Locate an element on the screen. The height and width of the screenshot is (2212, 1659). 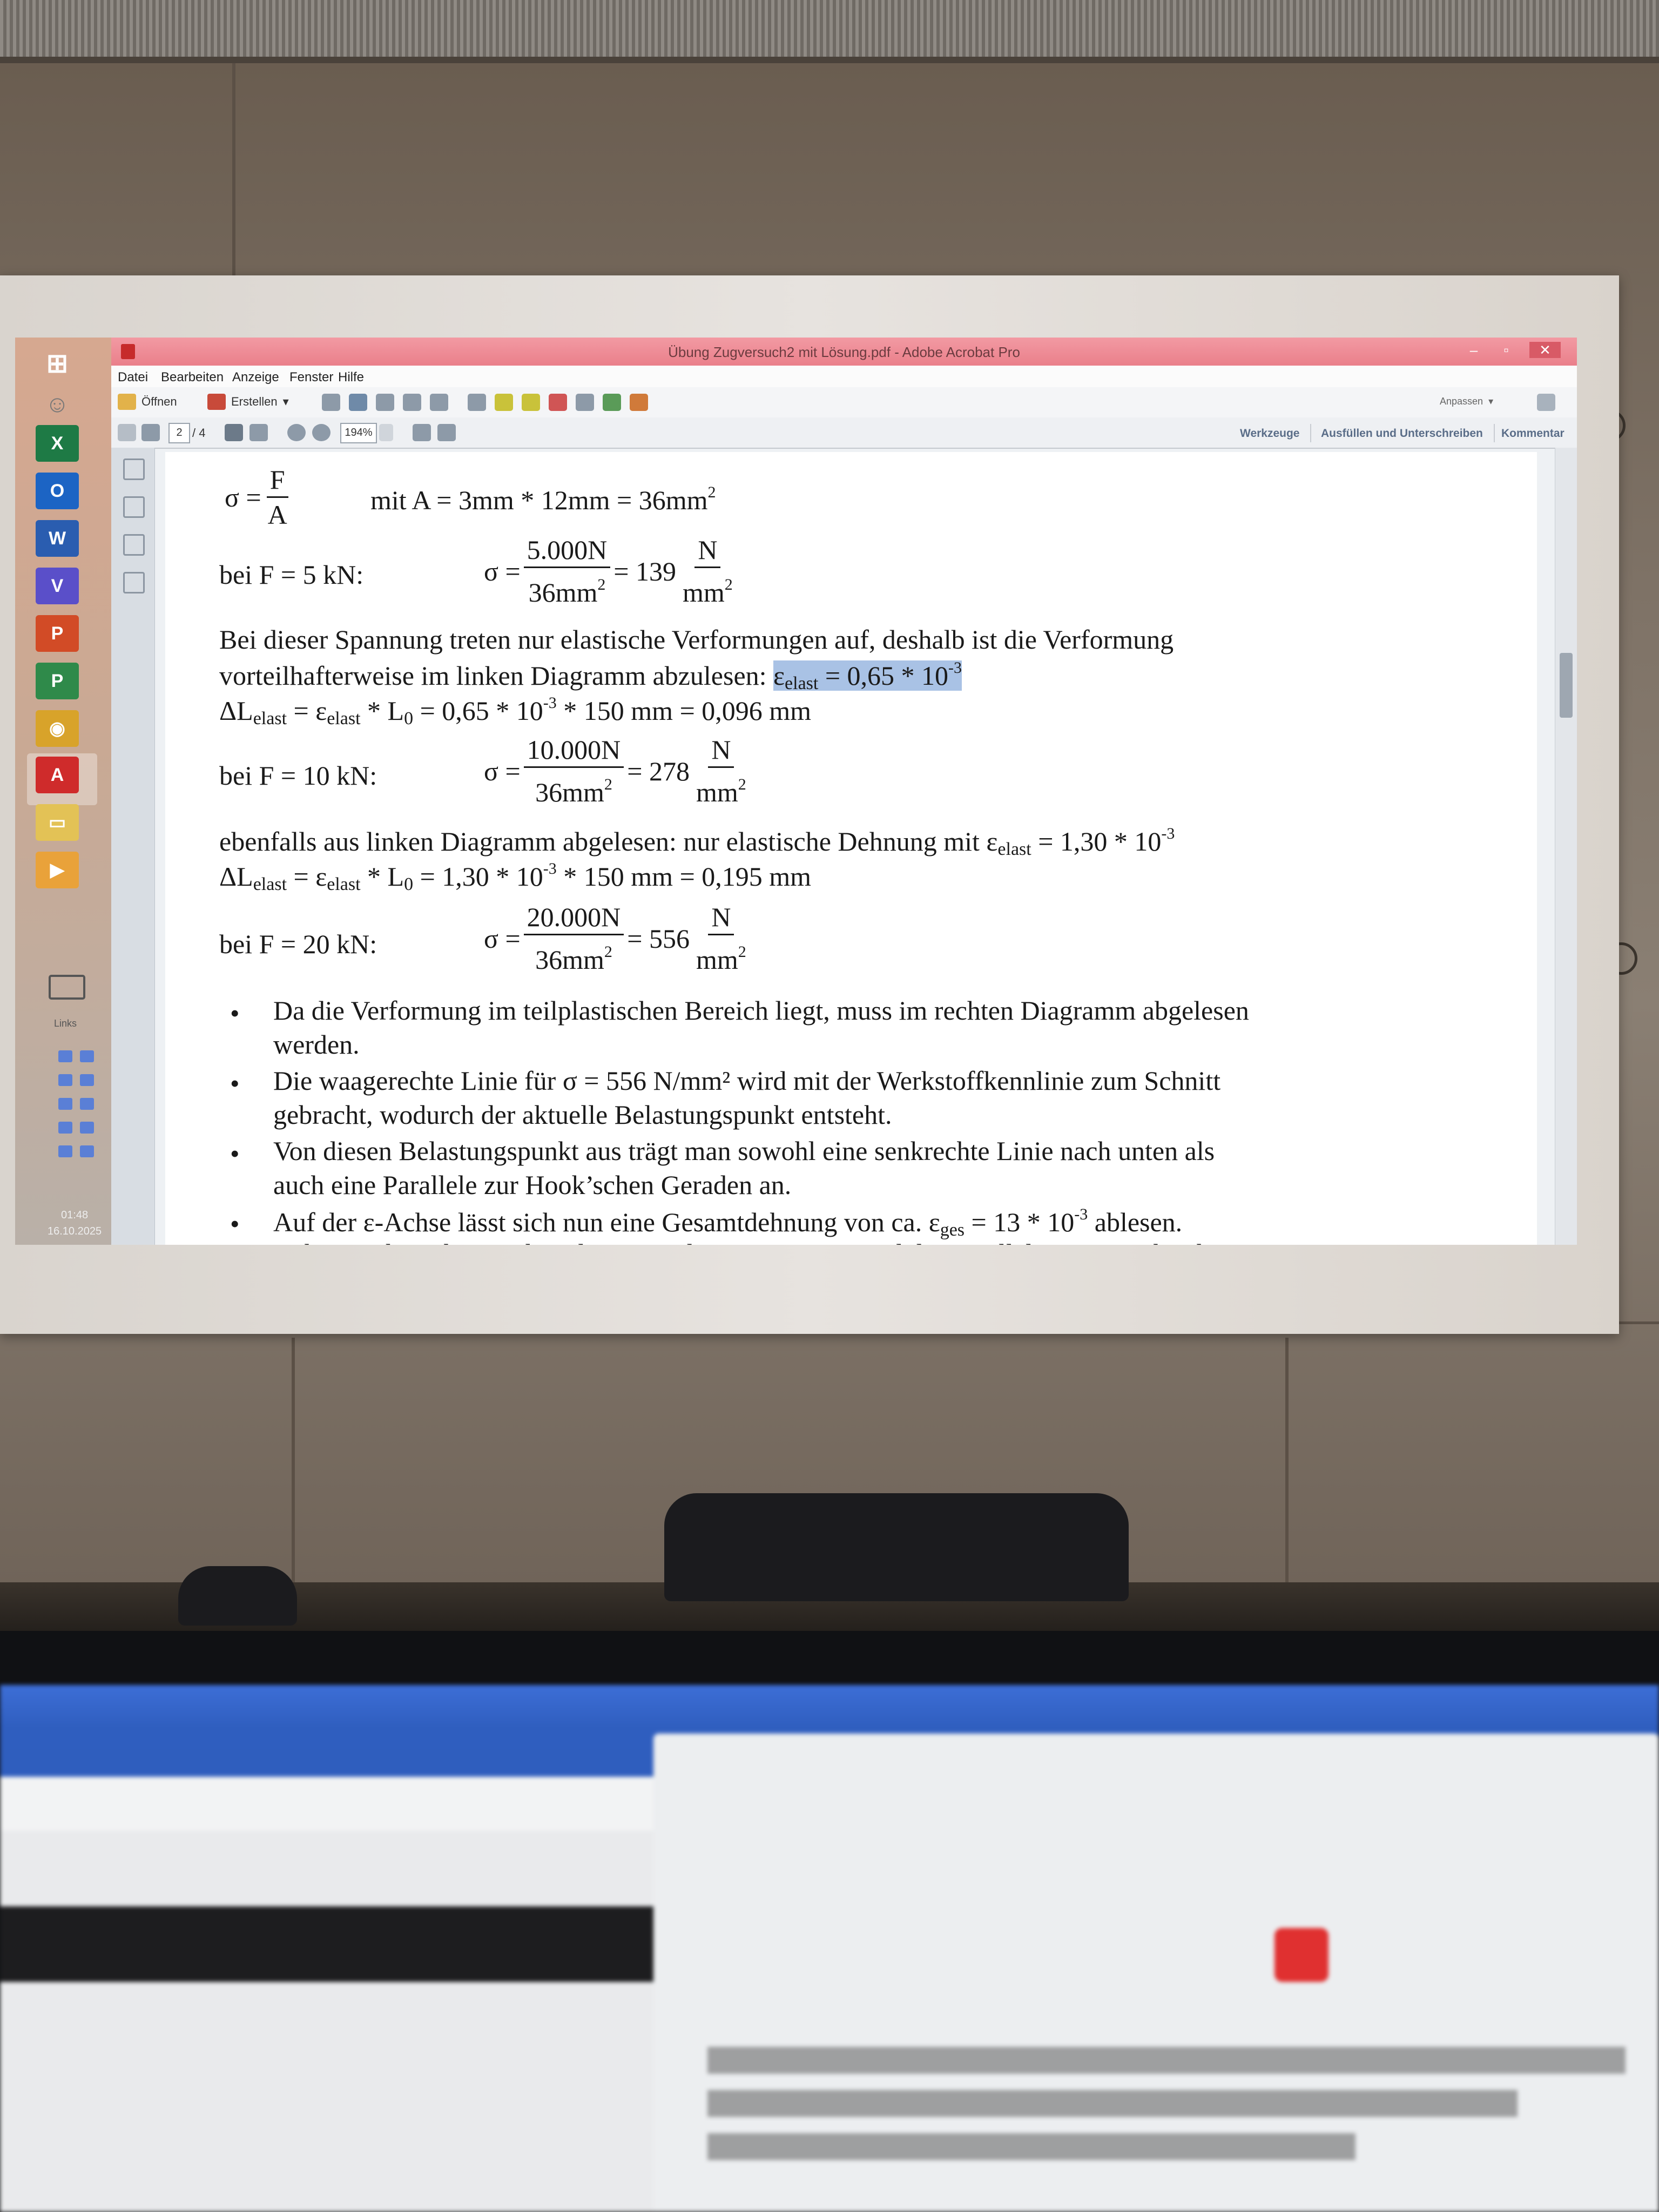
page-down-icon is located at coordinates (150, 432).